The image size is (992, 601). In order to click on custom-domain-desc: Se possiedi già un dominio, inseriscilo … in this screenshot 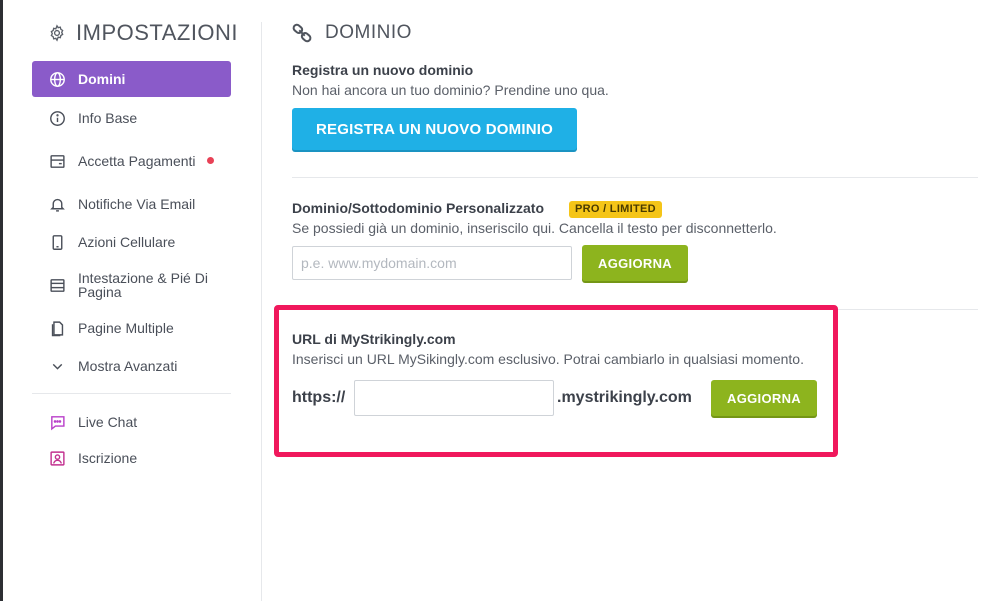, I will do `click(534, 228)`.